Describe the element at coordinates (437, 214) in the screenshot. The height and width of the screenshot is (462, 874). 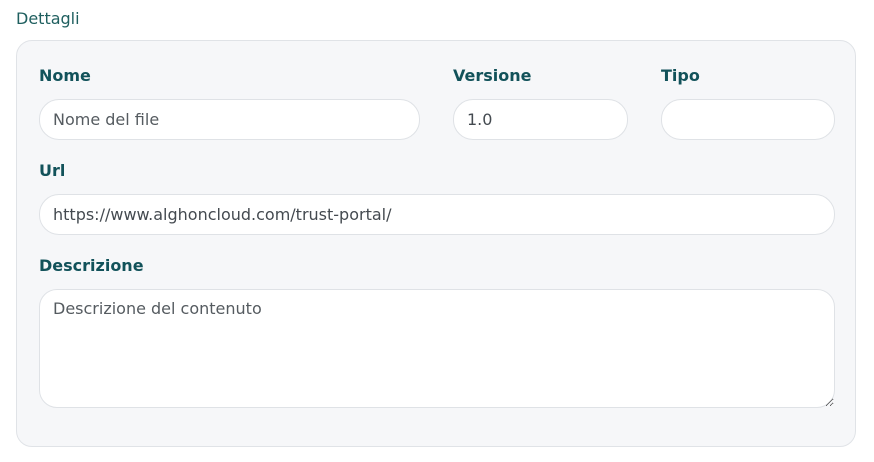
I see `url-input` at that location.